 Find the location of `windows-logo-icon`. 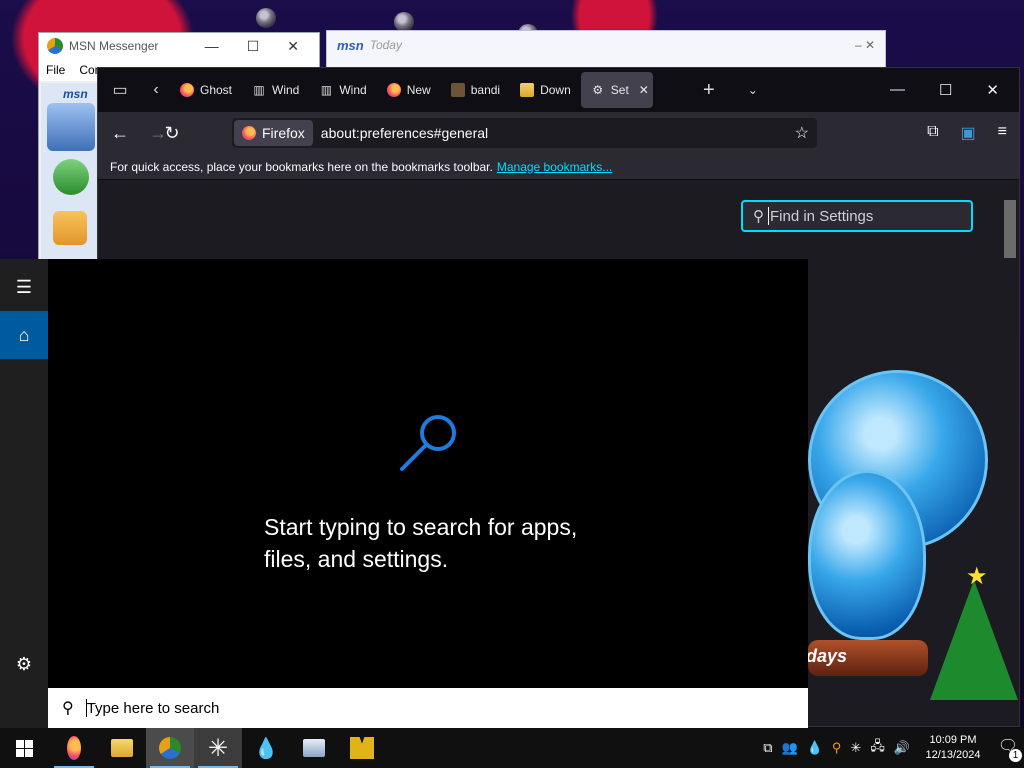

windows-logo-icon is located at coordinates (24, 748).